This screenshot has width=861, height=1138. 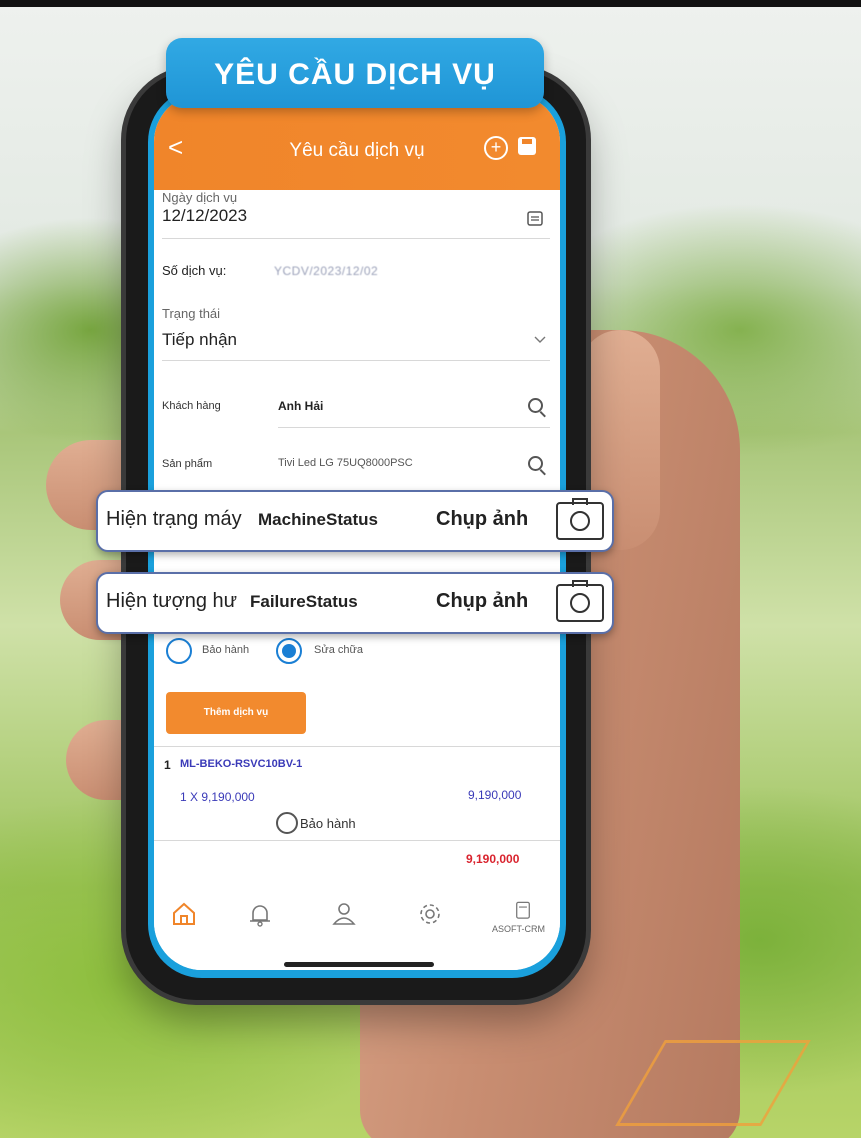 What do you see at coordinates (357, 932) in the screenshot?
I see `bottom-tab-bar: ASOFT-CRM` at bounding box center [357, 932].